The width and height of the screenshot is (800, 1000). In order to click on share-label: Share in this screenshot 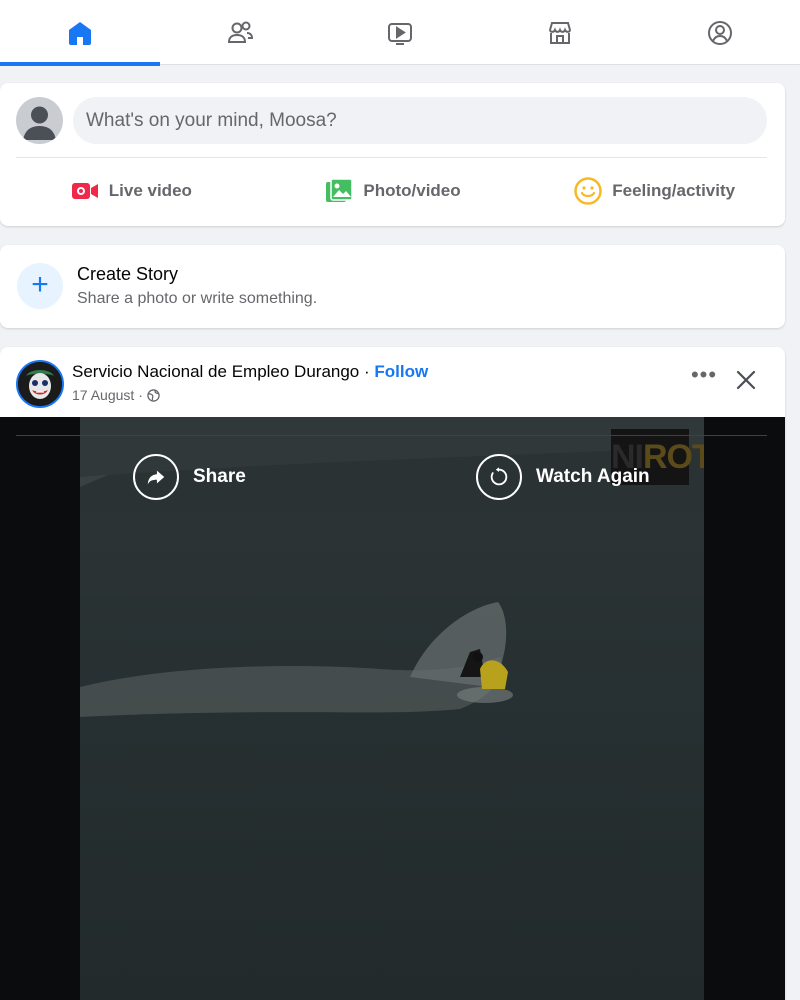, I will do `click(219, 476)`.